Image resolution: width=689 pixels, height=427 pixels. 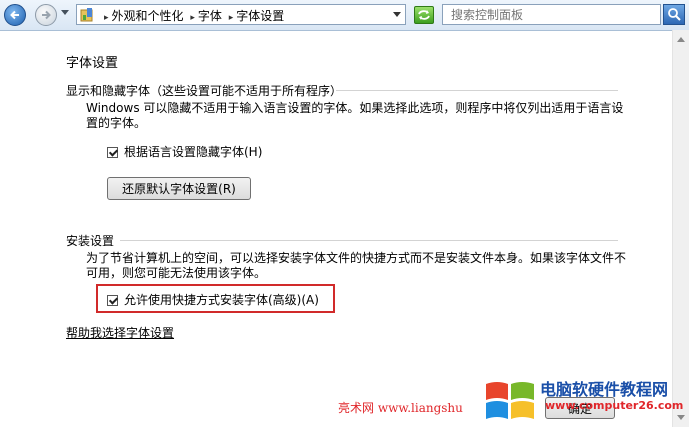 What do you see at coordinates (112, 300) in the screenshot?
I see `shortcut-install-checkbox` at bounding box center [112, 300].